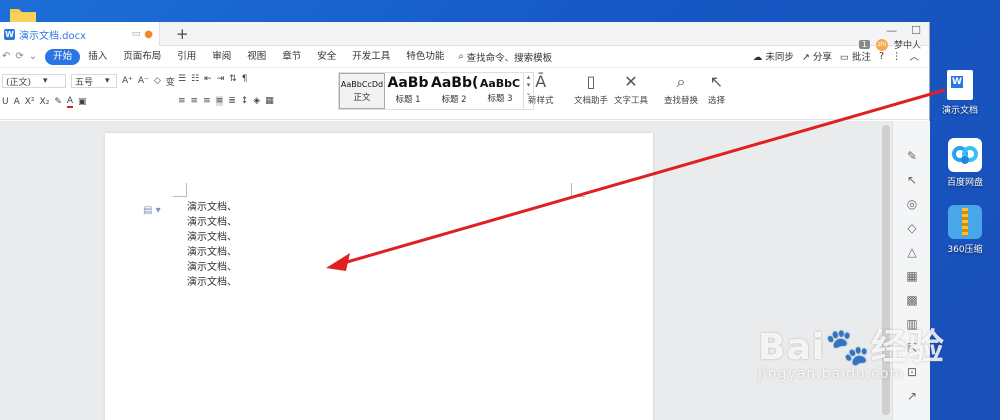 The image size is (1000, 420). Describe the element at coordinates (907, 347) in the screenshot. I see `watermark-brand-suffix: 经验` at that location.